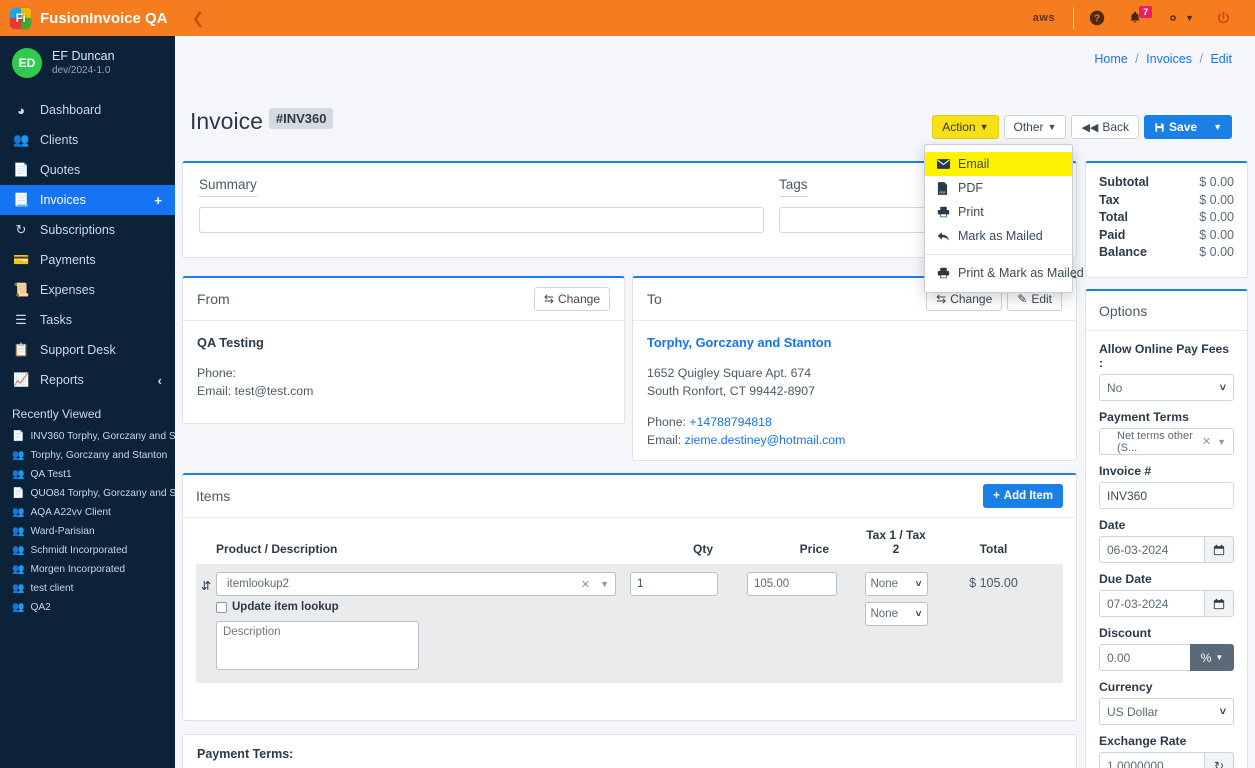 This screenshot has width=1255, height=768. I want to click on sidebar-item-label: Support Desk, so click(78, 350).